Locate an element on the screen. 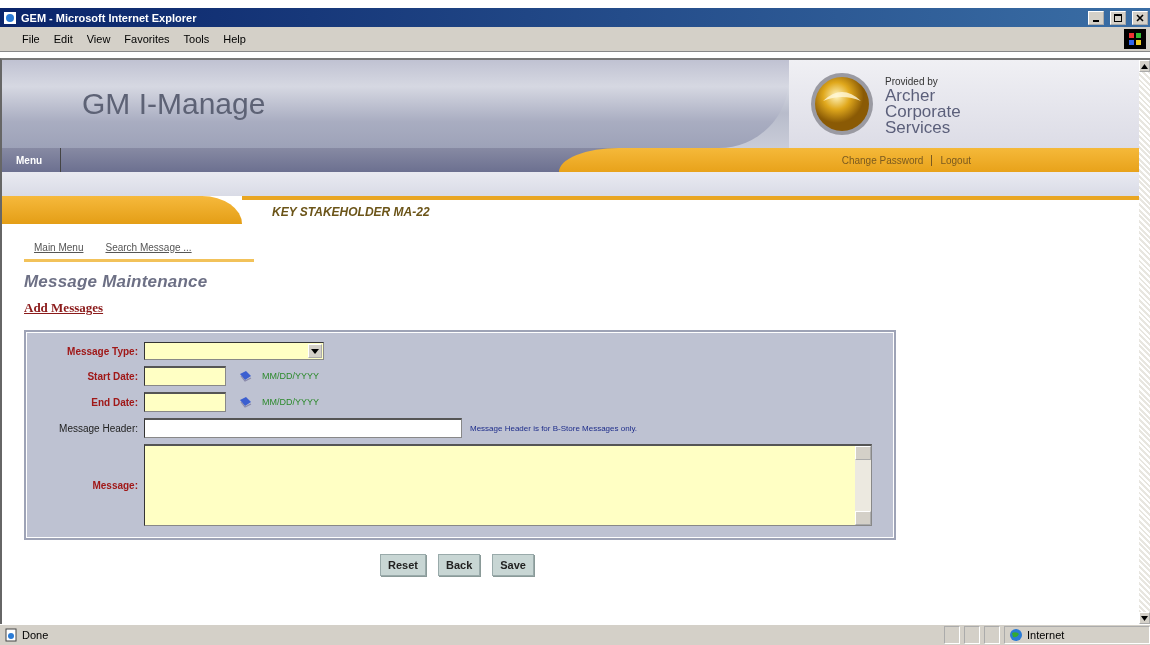 The image size is (1150, 645). banner-title: KEY STAKEHOLDER MA-22 is located at coordinates (351, 212).